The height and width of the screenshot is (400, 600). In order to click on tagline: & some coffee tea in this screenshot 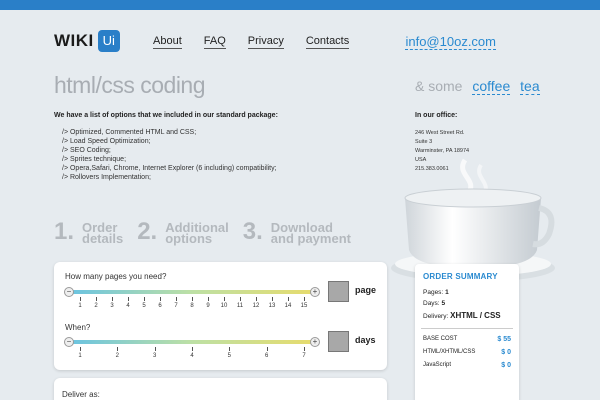, I will do `click(477, 86)`.